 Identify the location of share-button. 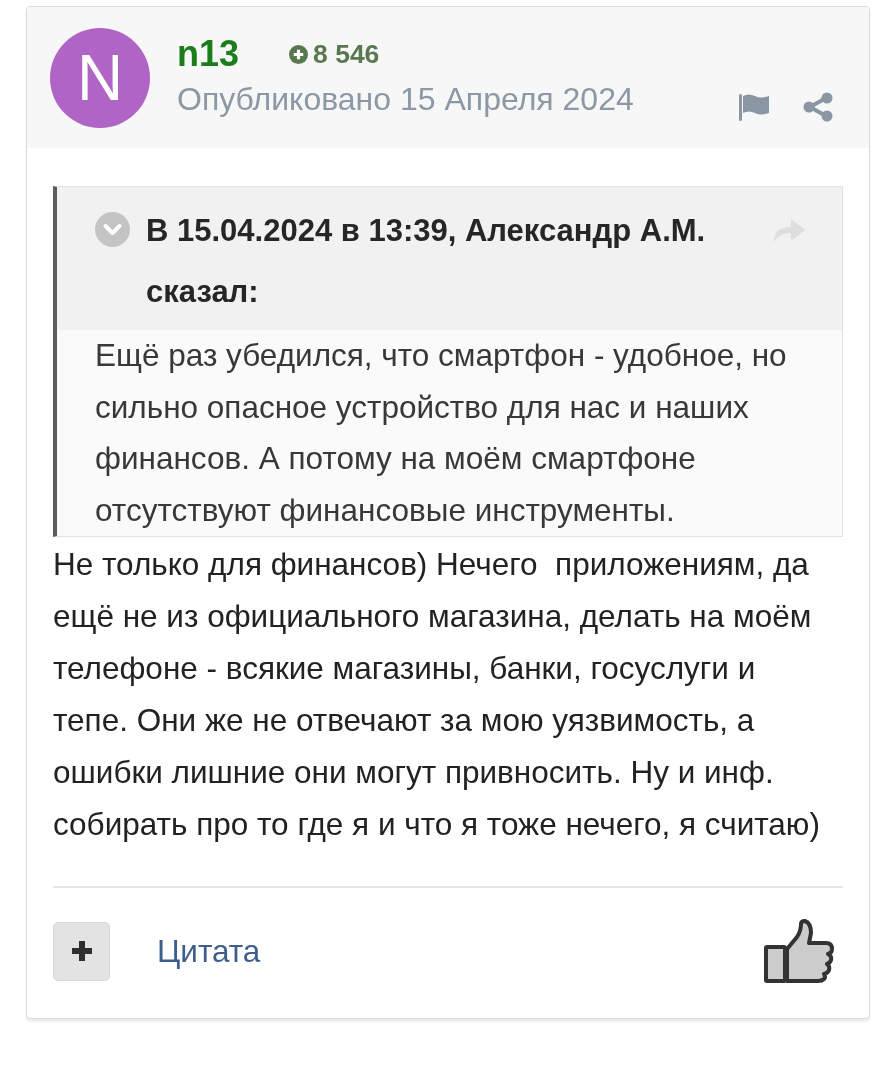
(818, 107).